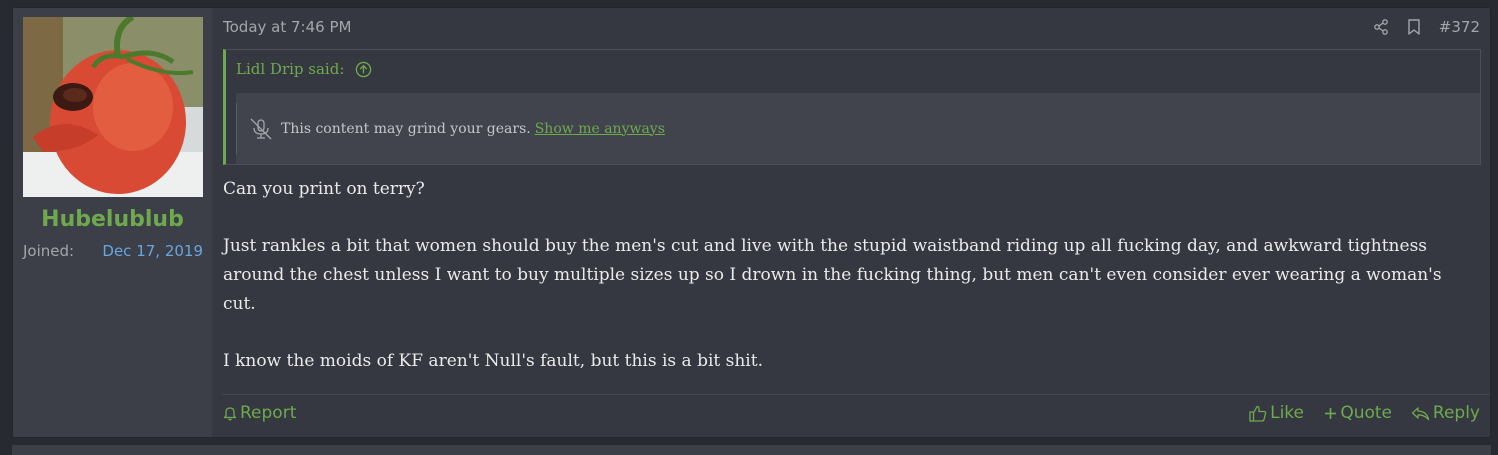 The height and width of the screenshot is (455, 1498). What do you see at coordinates (363, 69) in the screenshot?
I see `arrow-up-circle-icon` at bounding box center [363, 69].